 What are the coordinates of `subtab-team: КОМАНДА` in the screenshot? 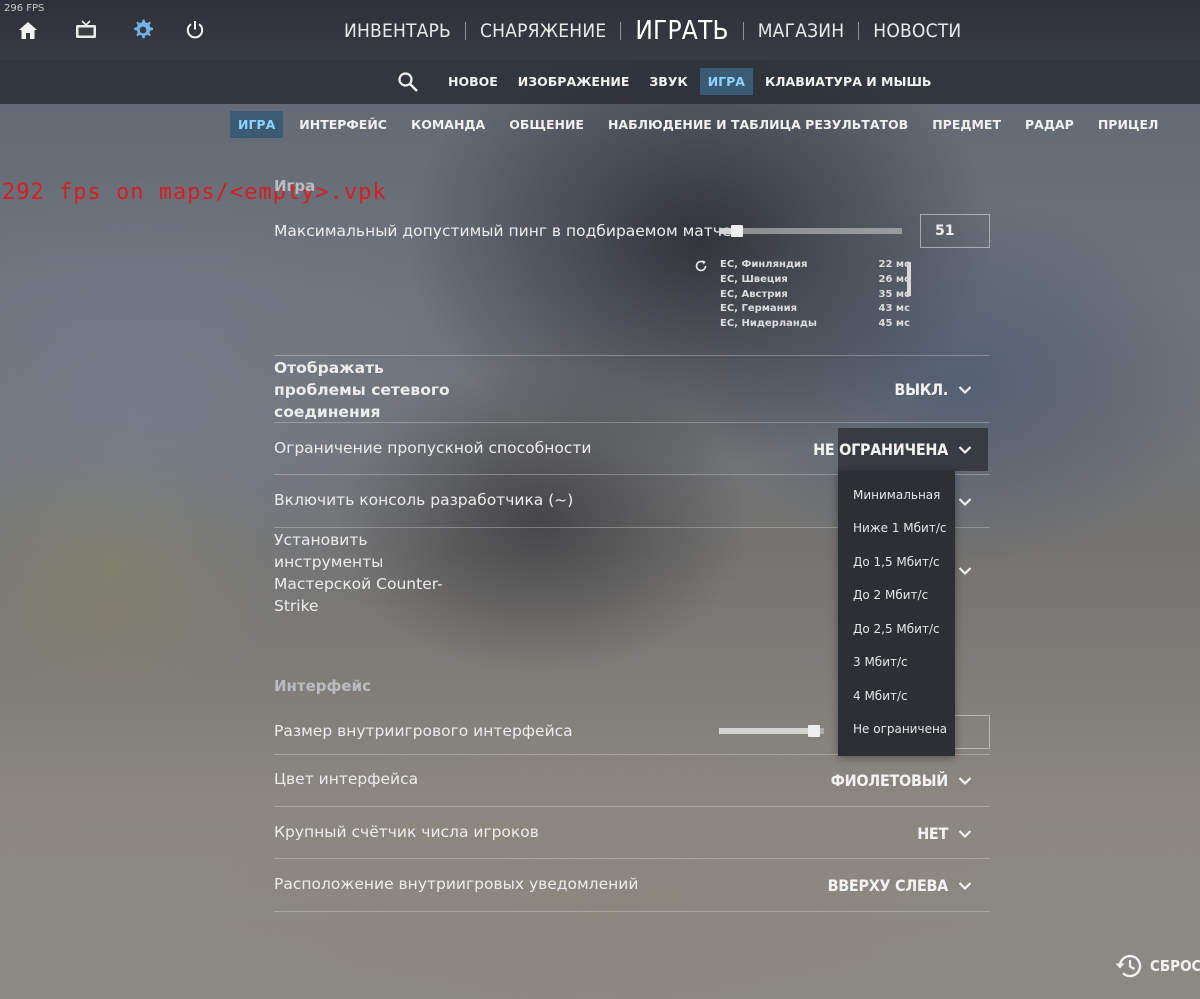 It's located at (448, 124).